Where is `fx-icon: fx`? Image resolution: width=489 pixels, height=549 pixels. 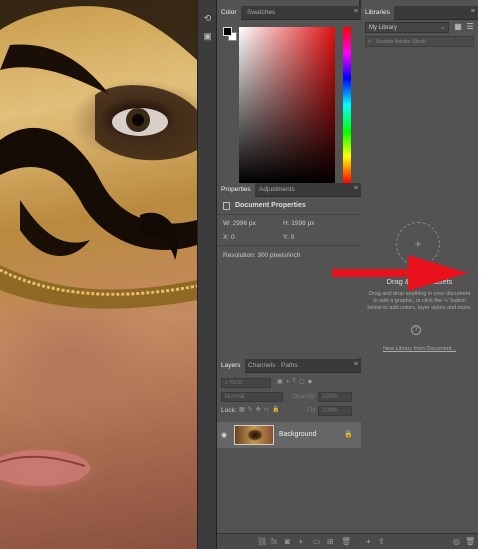 fx-icon: fx is located at coordinates (274, 541).